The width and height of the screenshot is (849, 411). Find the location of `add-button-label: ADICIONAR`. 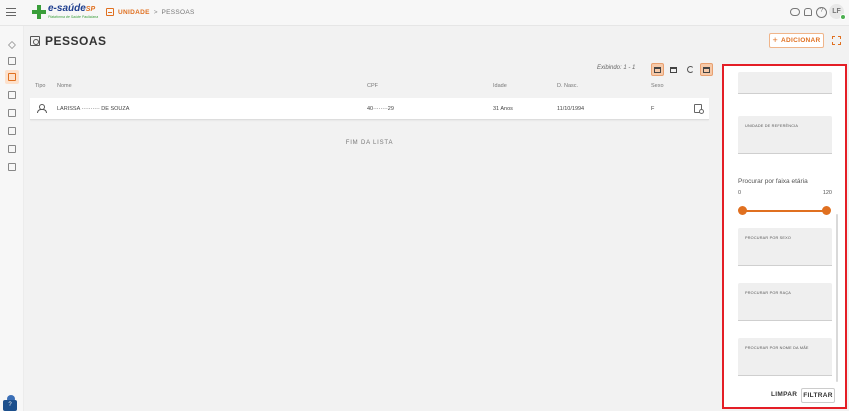

add-button-label: ADICIONAR is located at coordinates (801, 40).